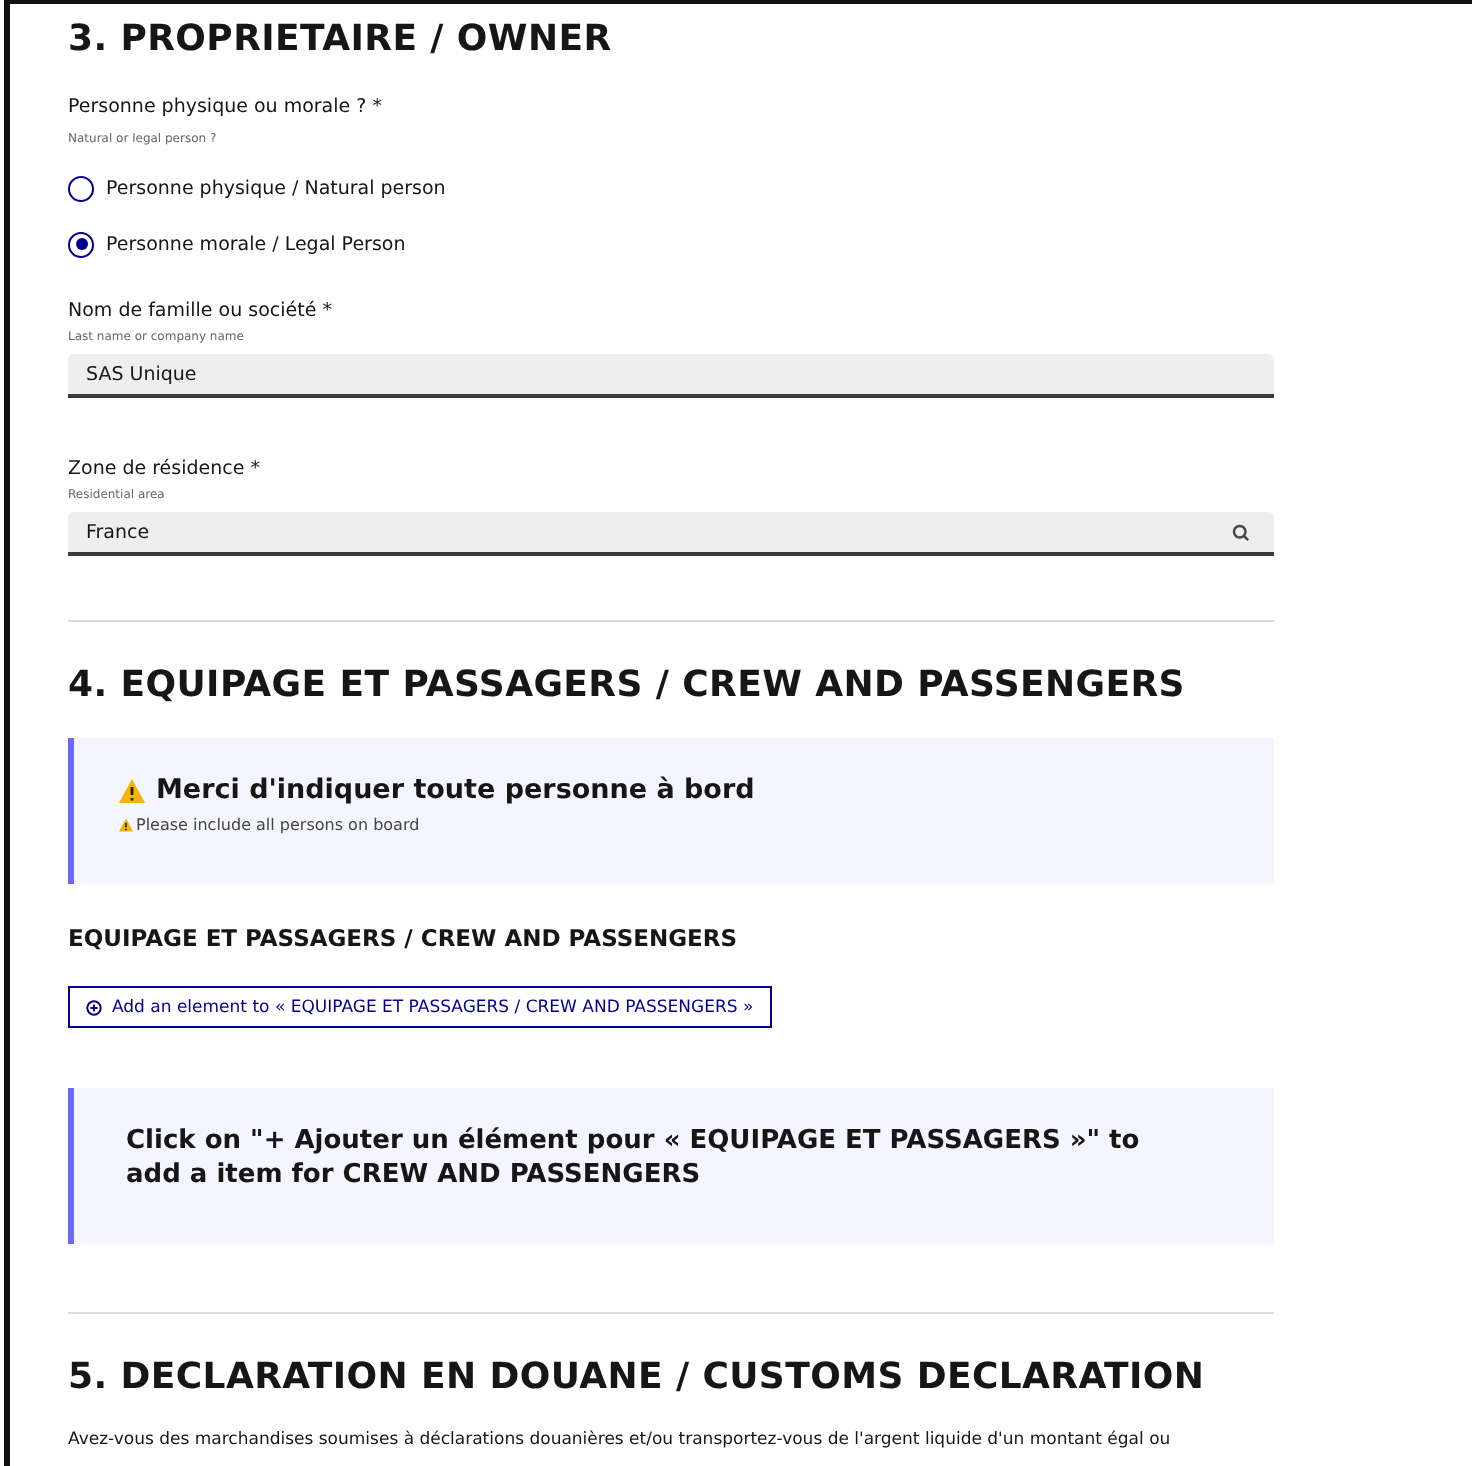  What do you see at coordinates (634, 1158) in the screenshot?
I see `info-text: Click on "+ Ajouter un élément pour « EQUIPAGE ET PASSAGERS »" to add a item for CREW AND PASSENGERS` at bounding box center [634, 1158].